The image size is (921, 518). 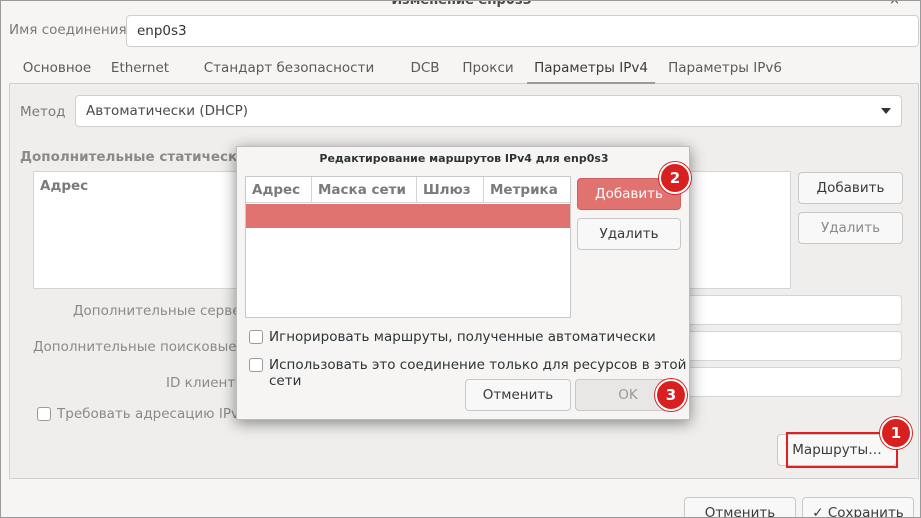 What do you see at coordinates (167, 111) in the screenshot?
I see `method-value: Автоматически (DHCP)` at bounding box center [167, 111].